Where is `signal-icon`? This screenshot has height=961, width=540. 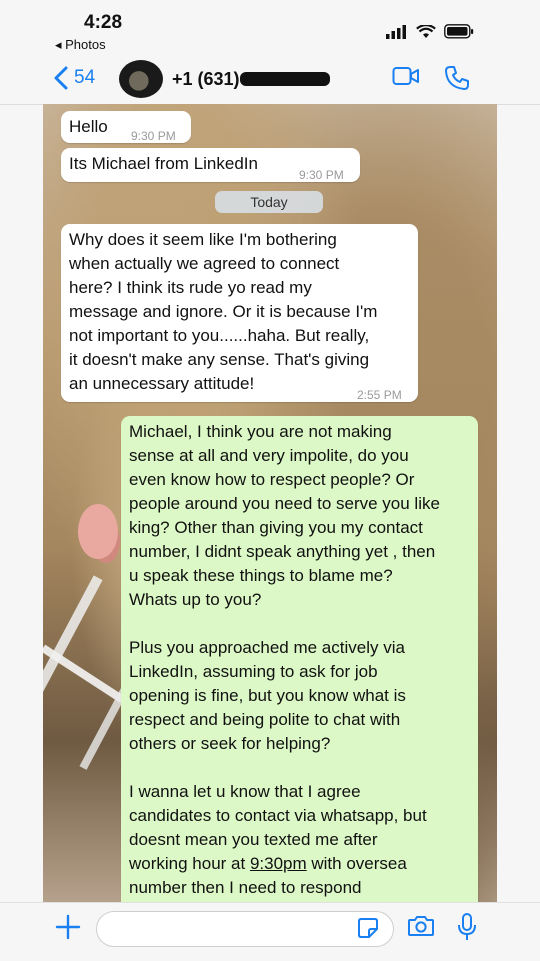 signal-icon is located at coordinates (396, 31).